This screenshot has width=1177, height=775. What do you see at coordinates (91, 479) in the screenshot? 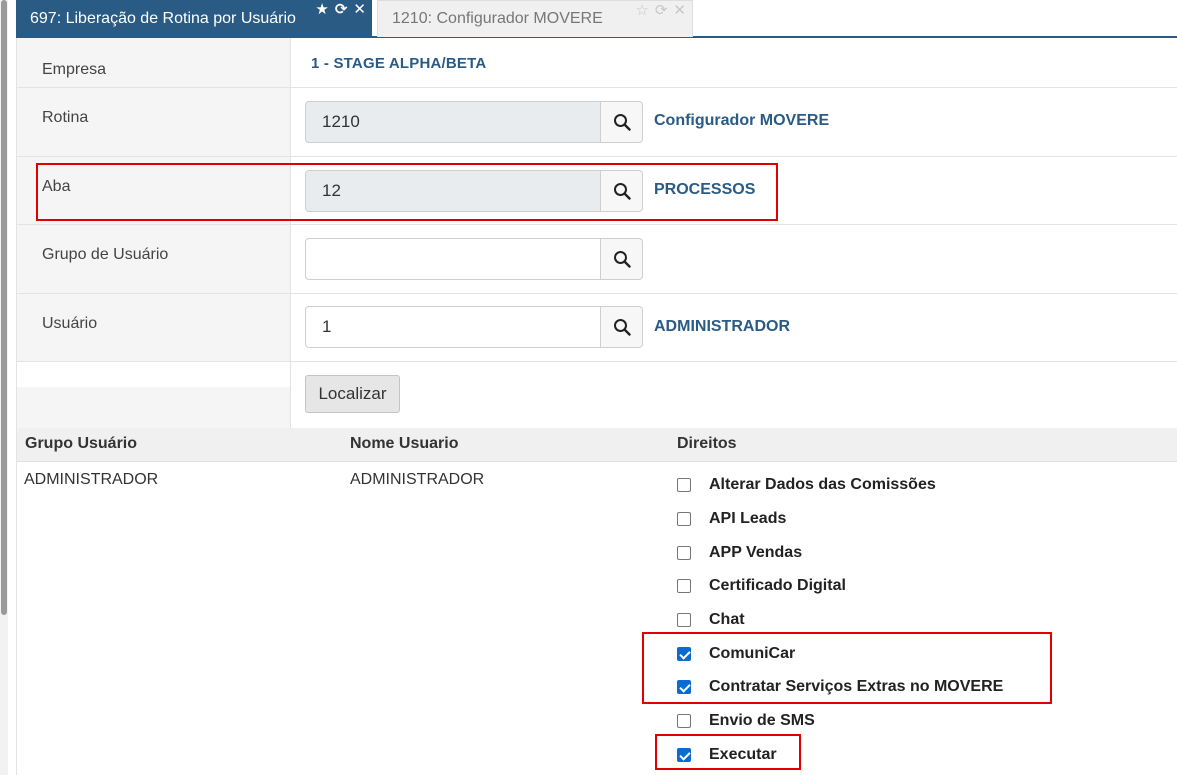
I see `cell-grupo: ADMINISTRADOR` at bounding box center [91, 479].